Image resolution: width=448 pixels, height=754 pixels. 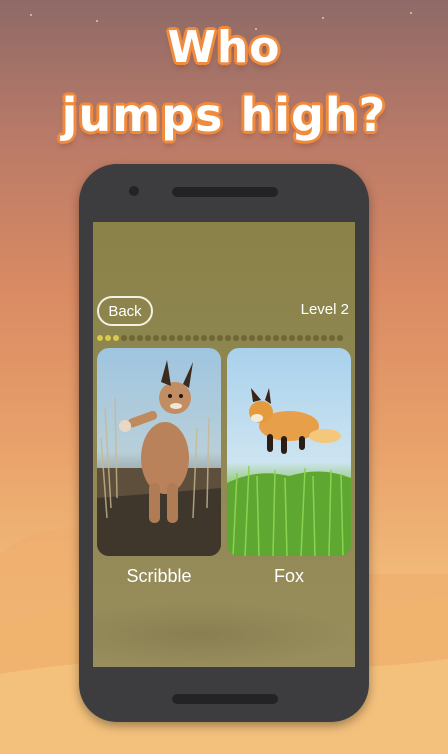 What do you see at coordinates (134, 191) in the screenshot?
I see `phone-camera` at bounding box center [134, 191].